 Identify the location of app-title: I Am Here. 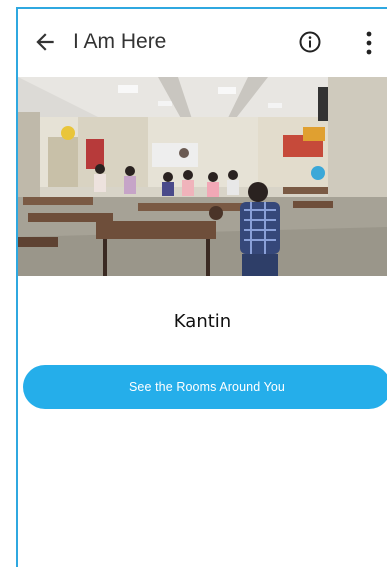
(120, 41).